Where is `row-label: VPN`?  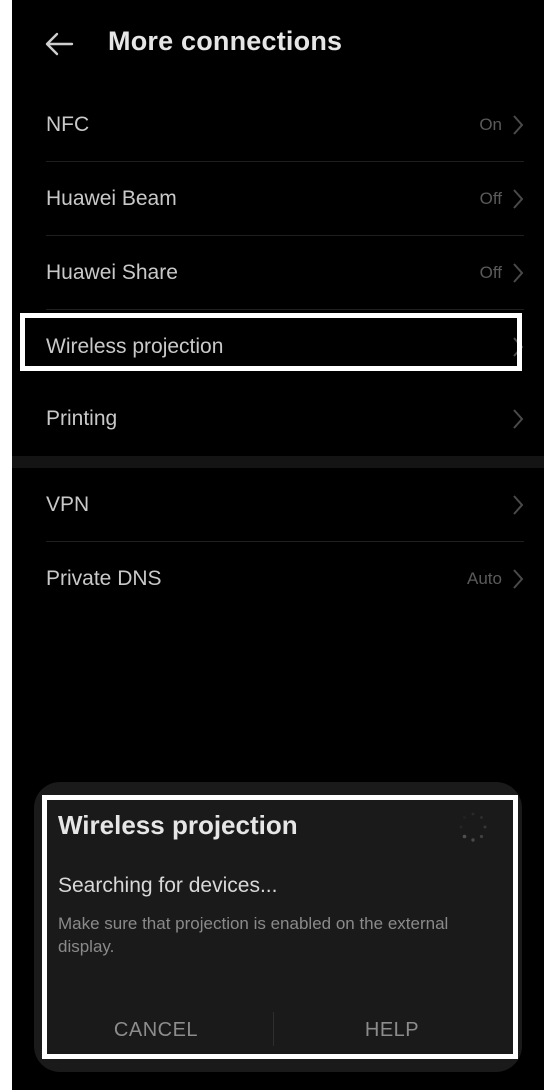 row-label: VPN is located at coordinates (68, 504).